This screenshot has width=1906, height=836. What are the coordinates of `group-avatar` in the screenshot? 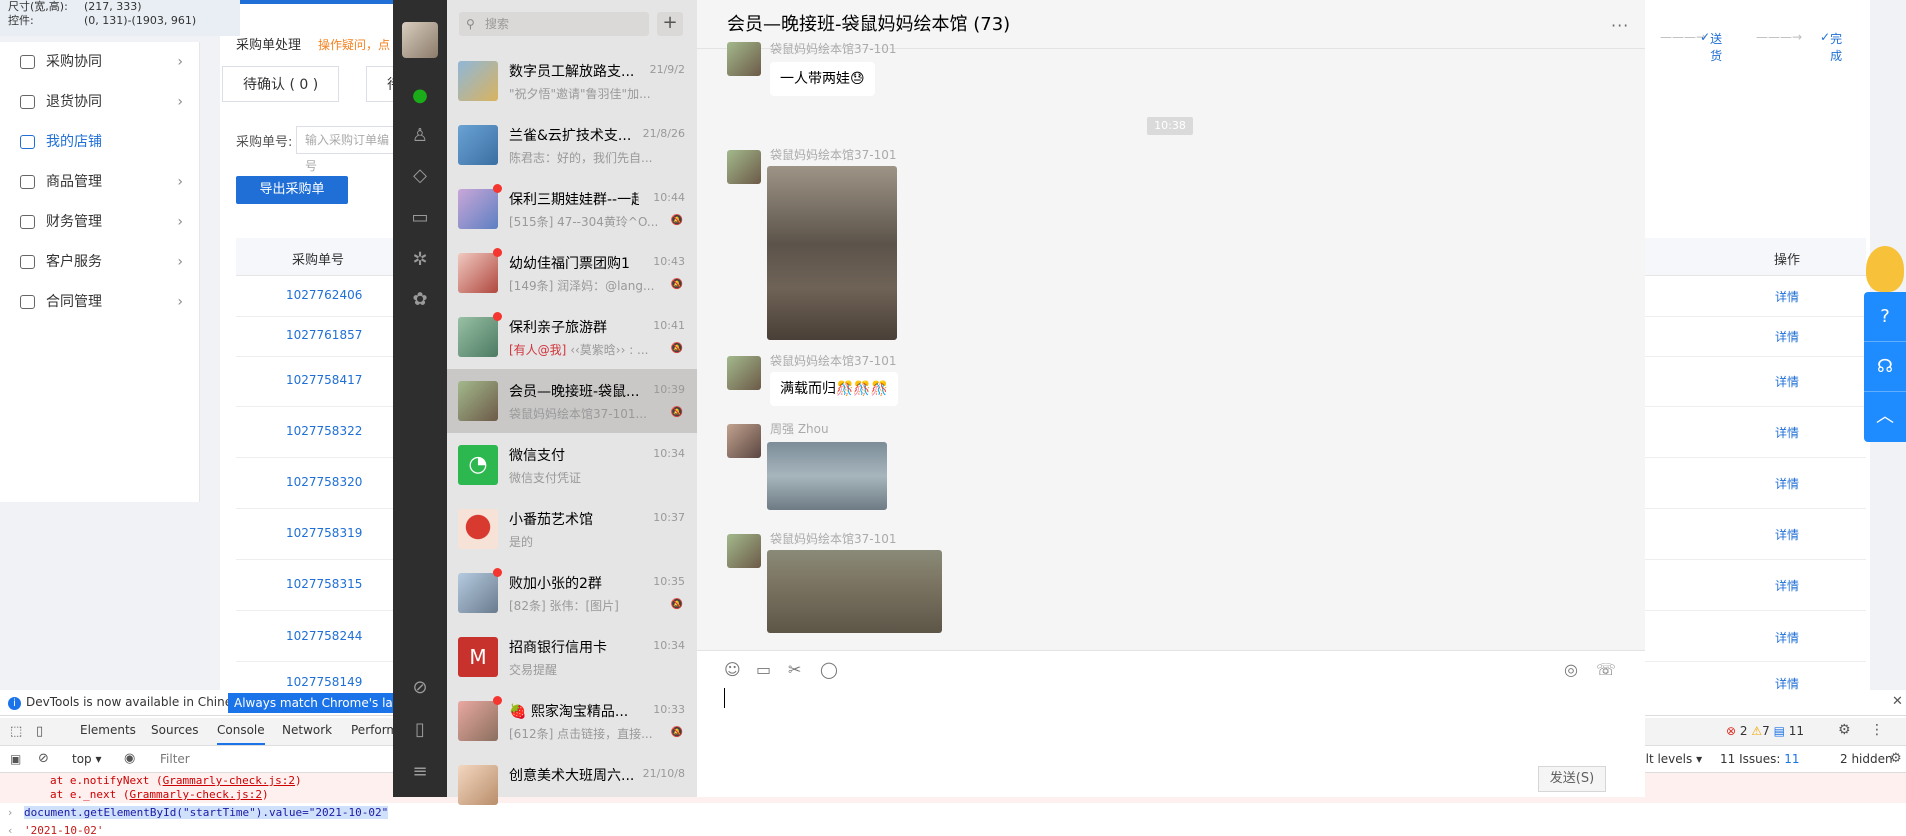 It's located at (478, 721).